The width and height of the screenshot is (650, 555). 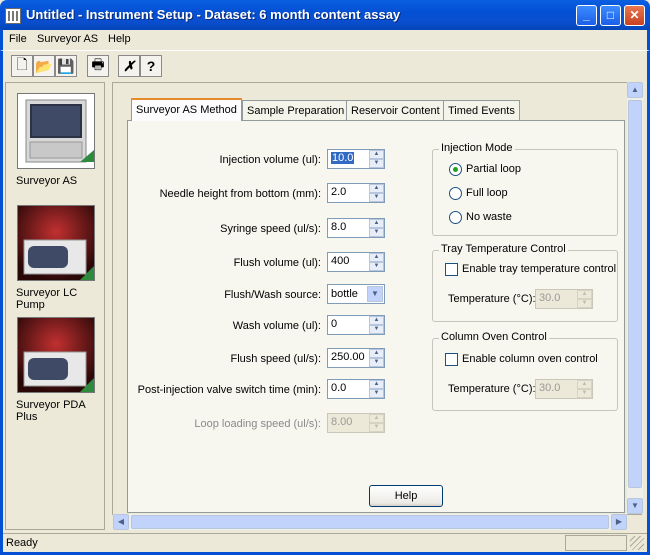 What do you see at coordinates (492, 299) in the screenshot?
I see `tray-temperature-label: Temperature (°C):` at bounding box center [492, 299].